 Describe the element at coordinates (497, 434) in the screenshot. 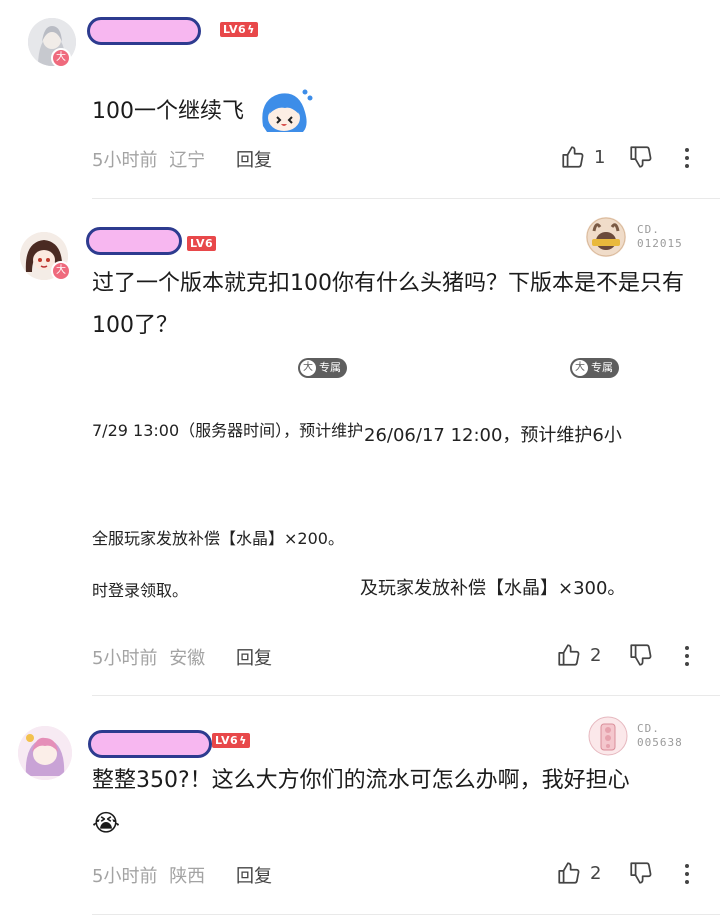

I see `attached-image-text: 26/06/17 12:00，预计维护6小` at that location.